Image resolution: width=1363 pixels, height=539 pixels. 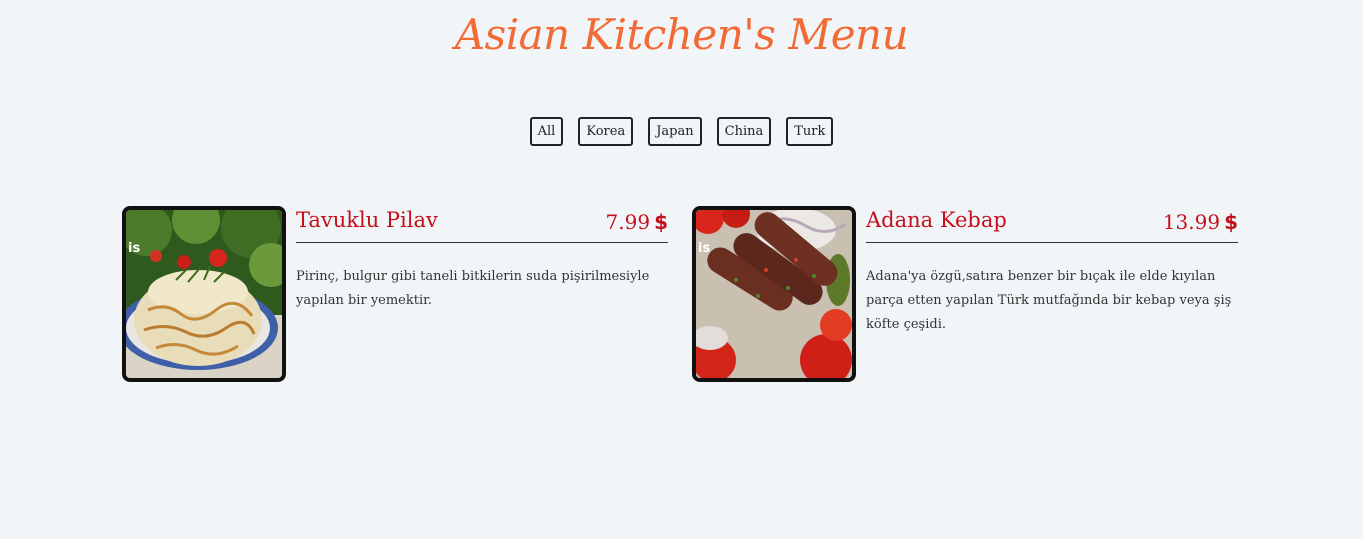 I want to click on menu-item-price: 13.99 $, so click(x=1200, y=222).